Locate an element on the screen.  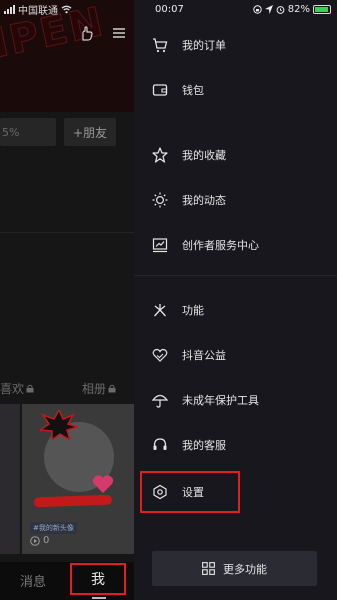
menu-item-label: 我的订单 is located at coordinates (204, 45).